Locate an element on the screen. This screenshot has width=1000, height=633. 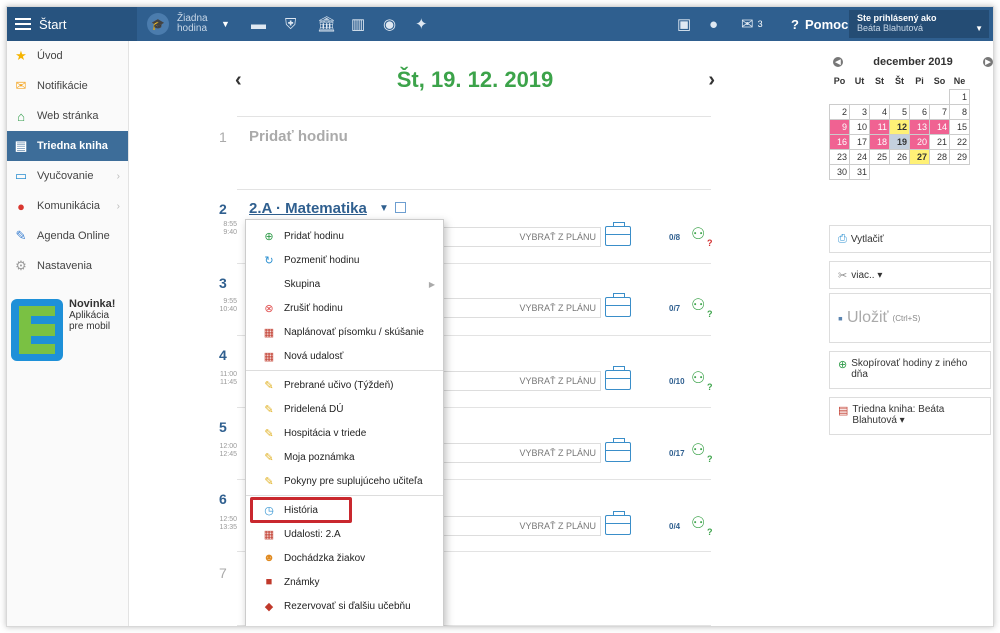
calendar-day: 10 is located at coordinates (859, 126).